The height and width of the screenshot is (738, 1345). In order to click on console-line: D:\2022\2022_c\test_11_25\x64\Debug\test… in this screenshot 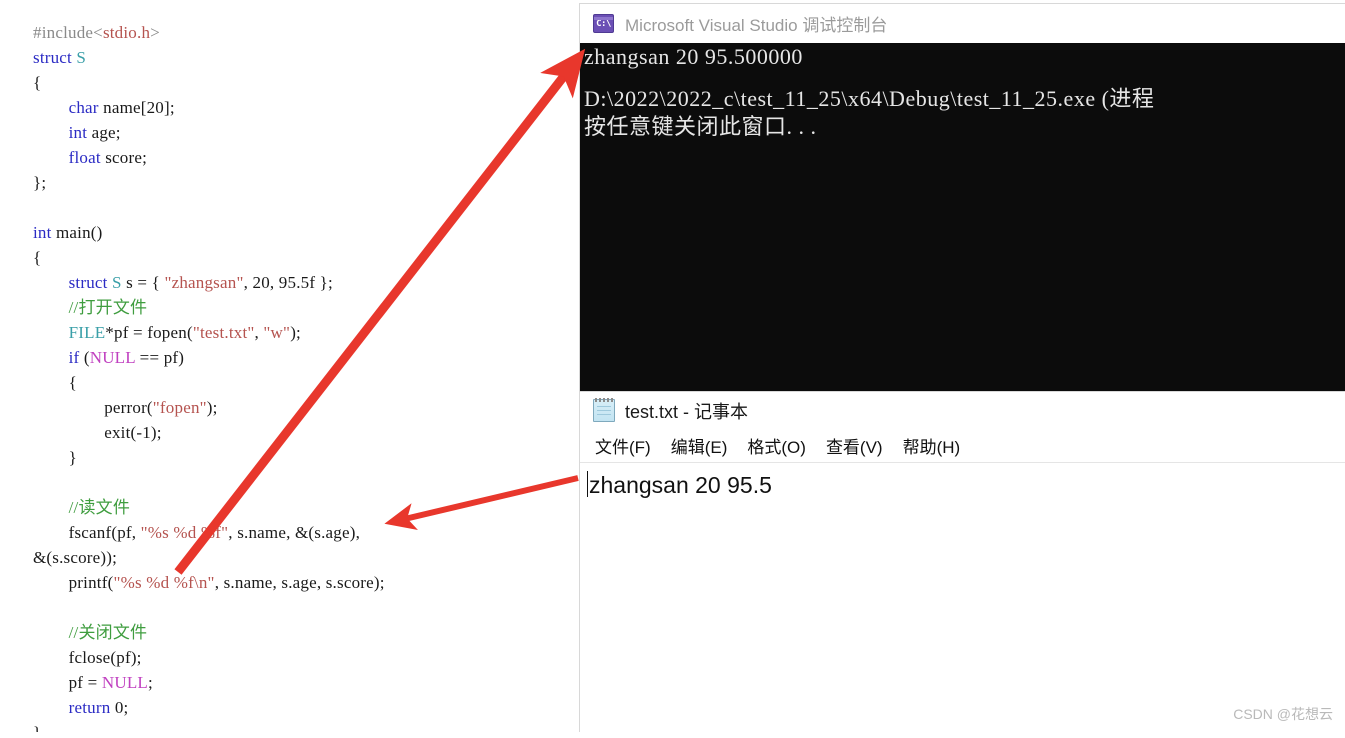, I will do `click(869, 98)`.